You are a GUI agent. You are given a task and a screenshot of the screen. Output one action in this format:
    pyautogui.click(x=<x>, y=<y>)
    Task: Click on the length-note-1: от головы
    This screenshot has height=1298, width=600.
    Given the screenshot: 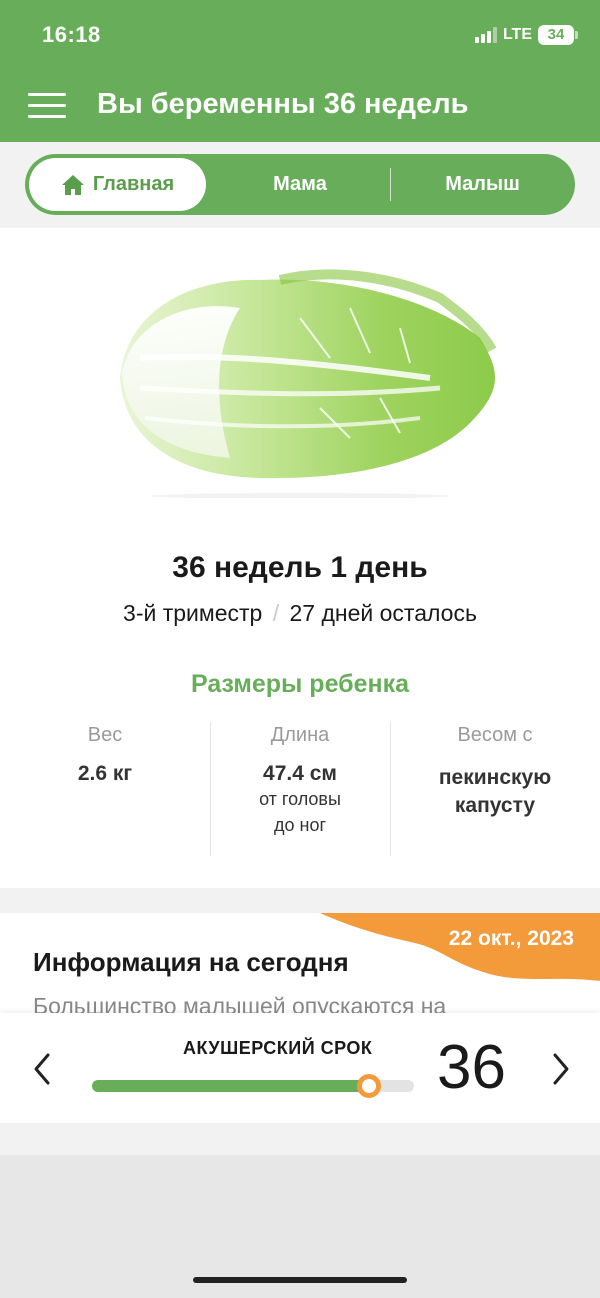 What is the action you would take?
    pyautogui.click(x=300, y=799)
    